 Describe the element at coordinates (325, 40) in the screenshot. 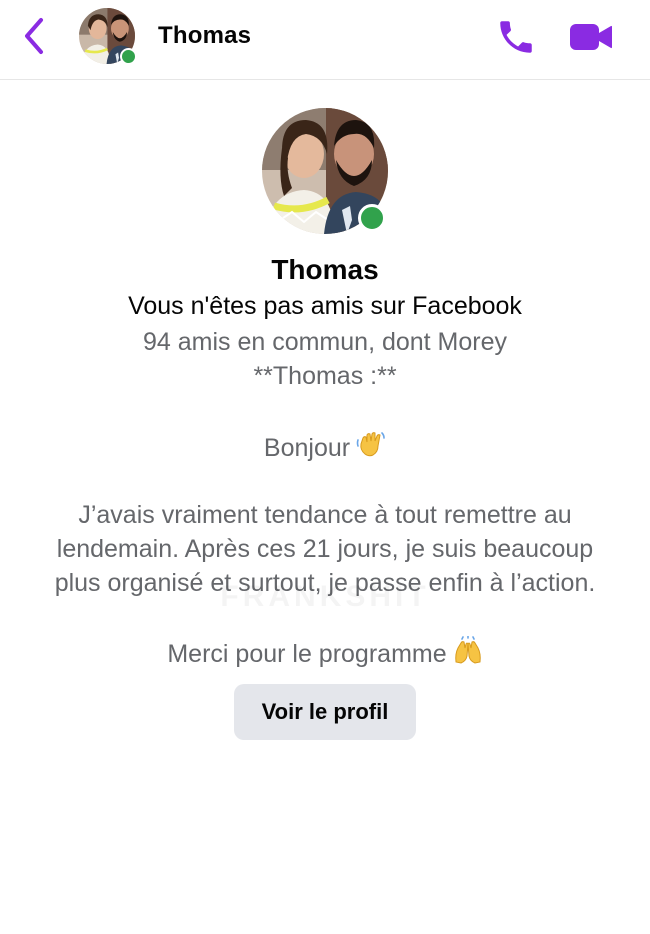

I see `chat-header: Thomas` at that location.